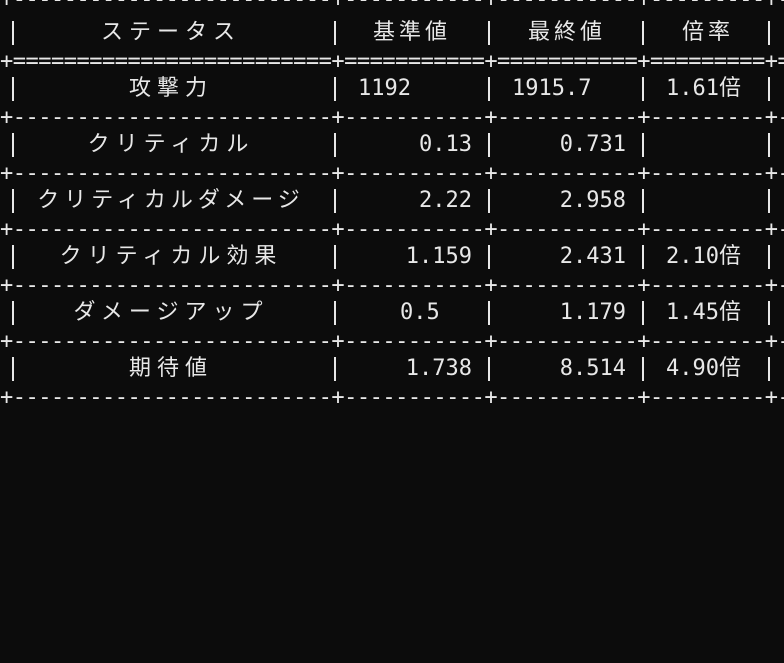 The height and width of the screenshot is (663, 784). What do you see at coordinates (171, 200) in the screenshot?
I see `row-status-name: クリティカルダメージ` at bounding box center [171, 200].